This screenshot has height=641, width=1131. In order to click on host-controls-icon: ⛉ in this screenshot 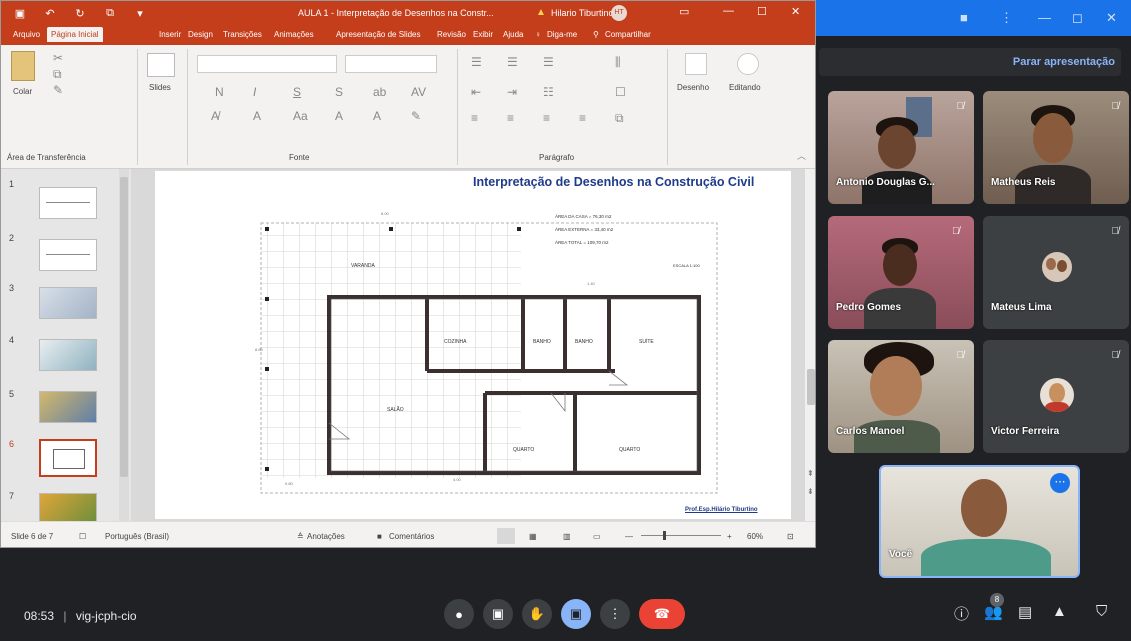, I will do `click(1101, 611)`.